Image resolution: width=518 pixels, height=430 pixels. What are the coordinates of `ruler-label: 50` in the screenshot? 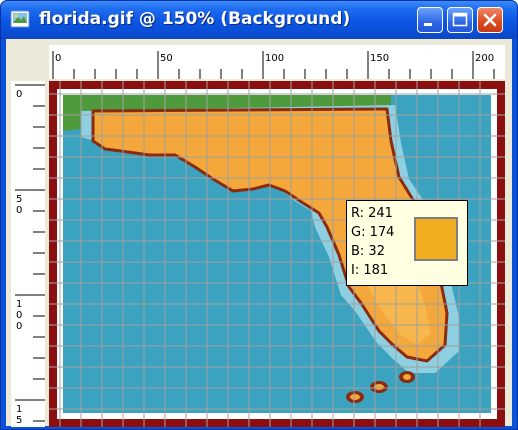 It's located at (166, 58).